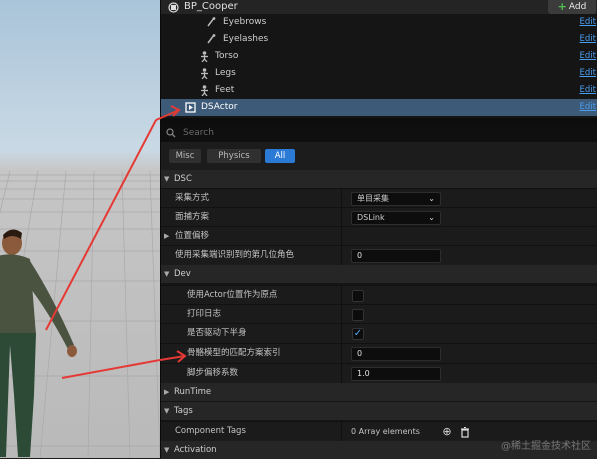 The height and width of the screenshot is (459, 597). What do you see at coordinates (211, 6) in the screenshot?
I see `blueprint-title: BP_Cooper` at bounding box center [211, 6].